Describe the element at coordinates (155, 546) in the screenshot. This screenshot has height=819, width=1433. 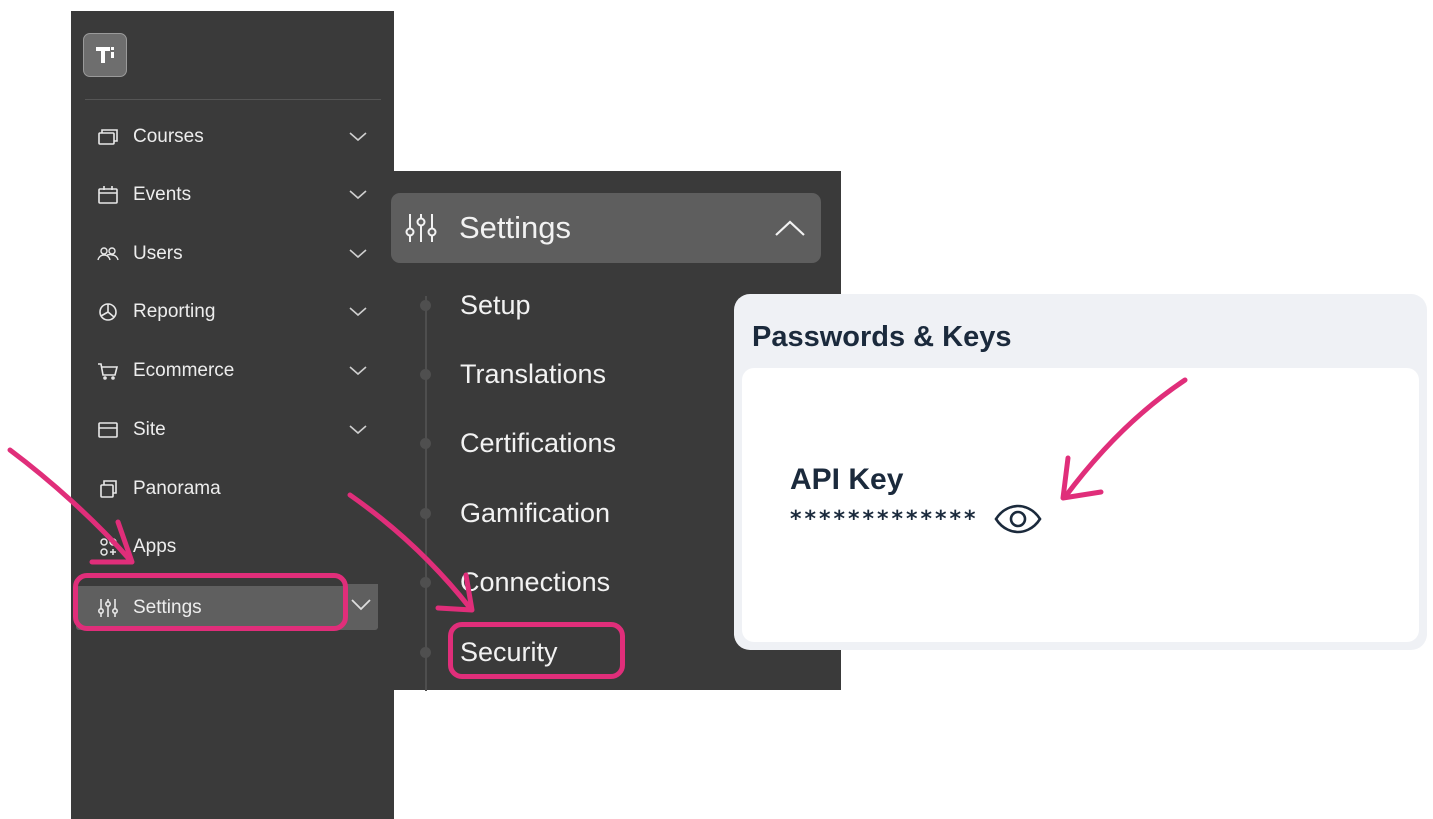
I see `sidebar-item-label: Apps` at that location.